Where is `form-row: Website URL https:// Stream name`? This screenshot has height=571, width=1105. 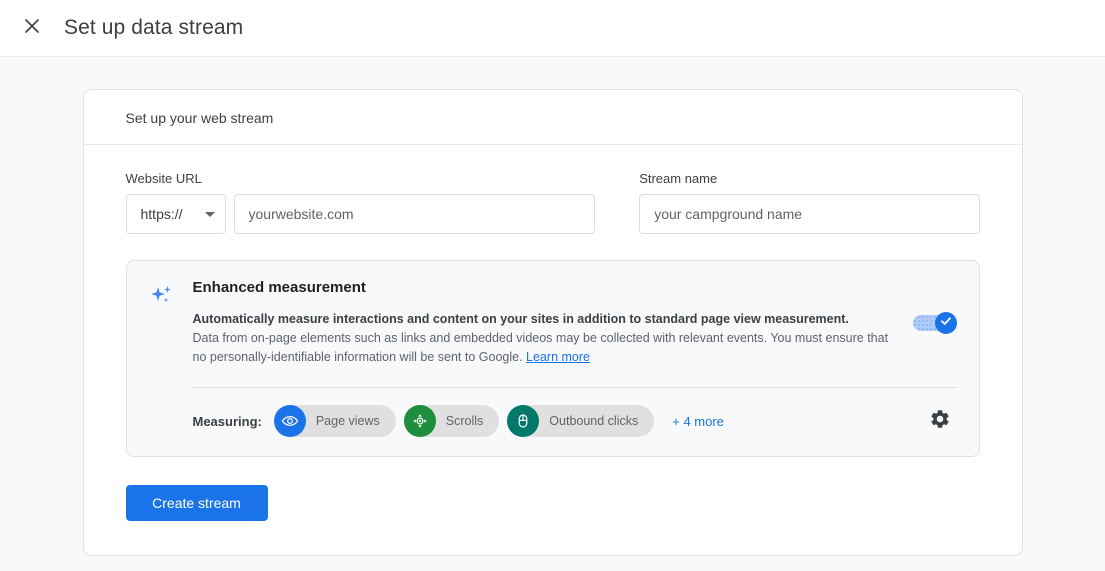 form-row: Website URL https:// Stream name is located at coordinates (552, 202).